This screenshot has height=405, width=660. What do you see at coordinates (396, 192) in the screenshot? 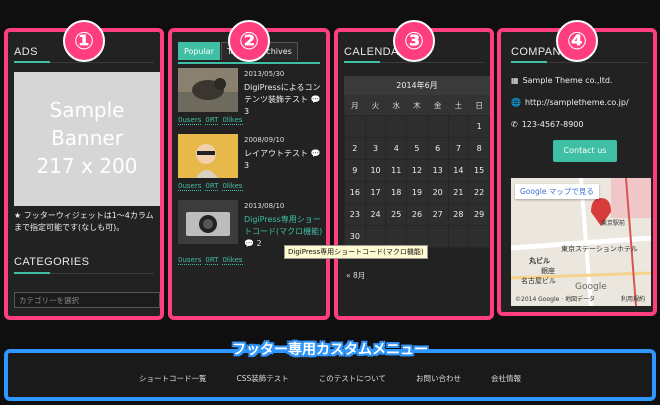
I see `calendar-day: 18` at bounding box center [396, 192].